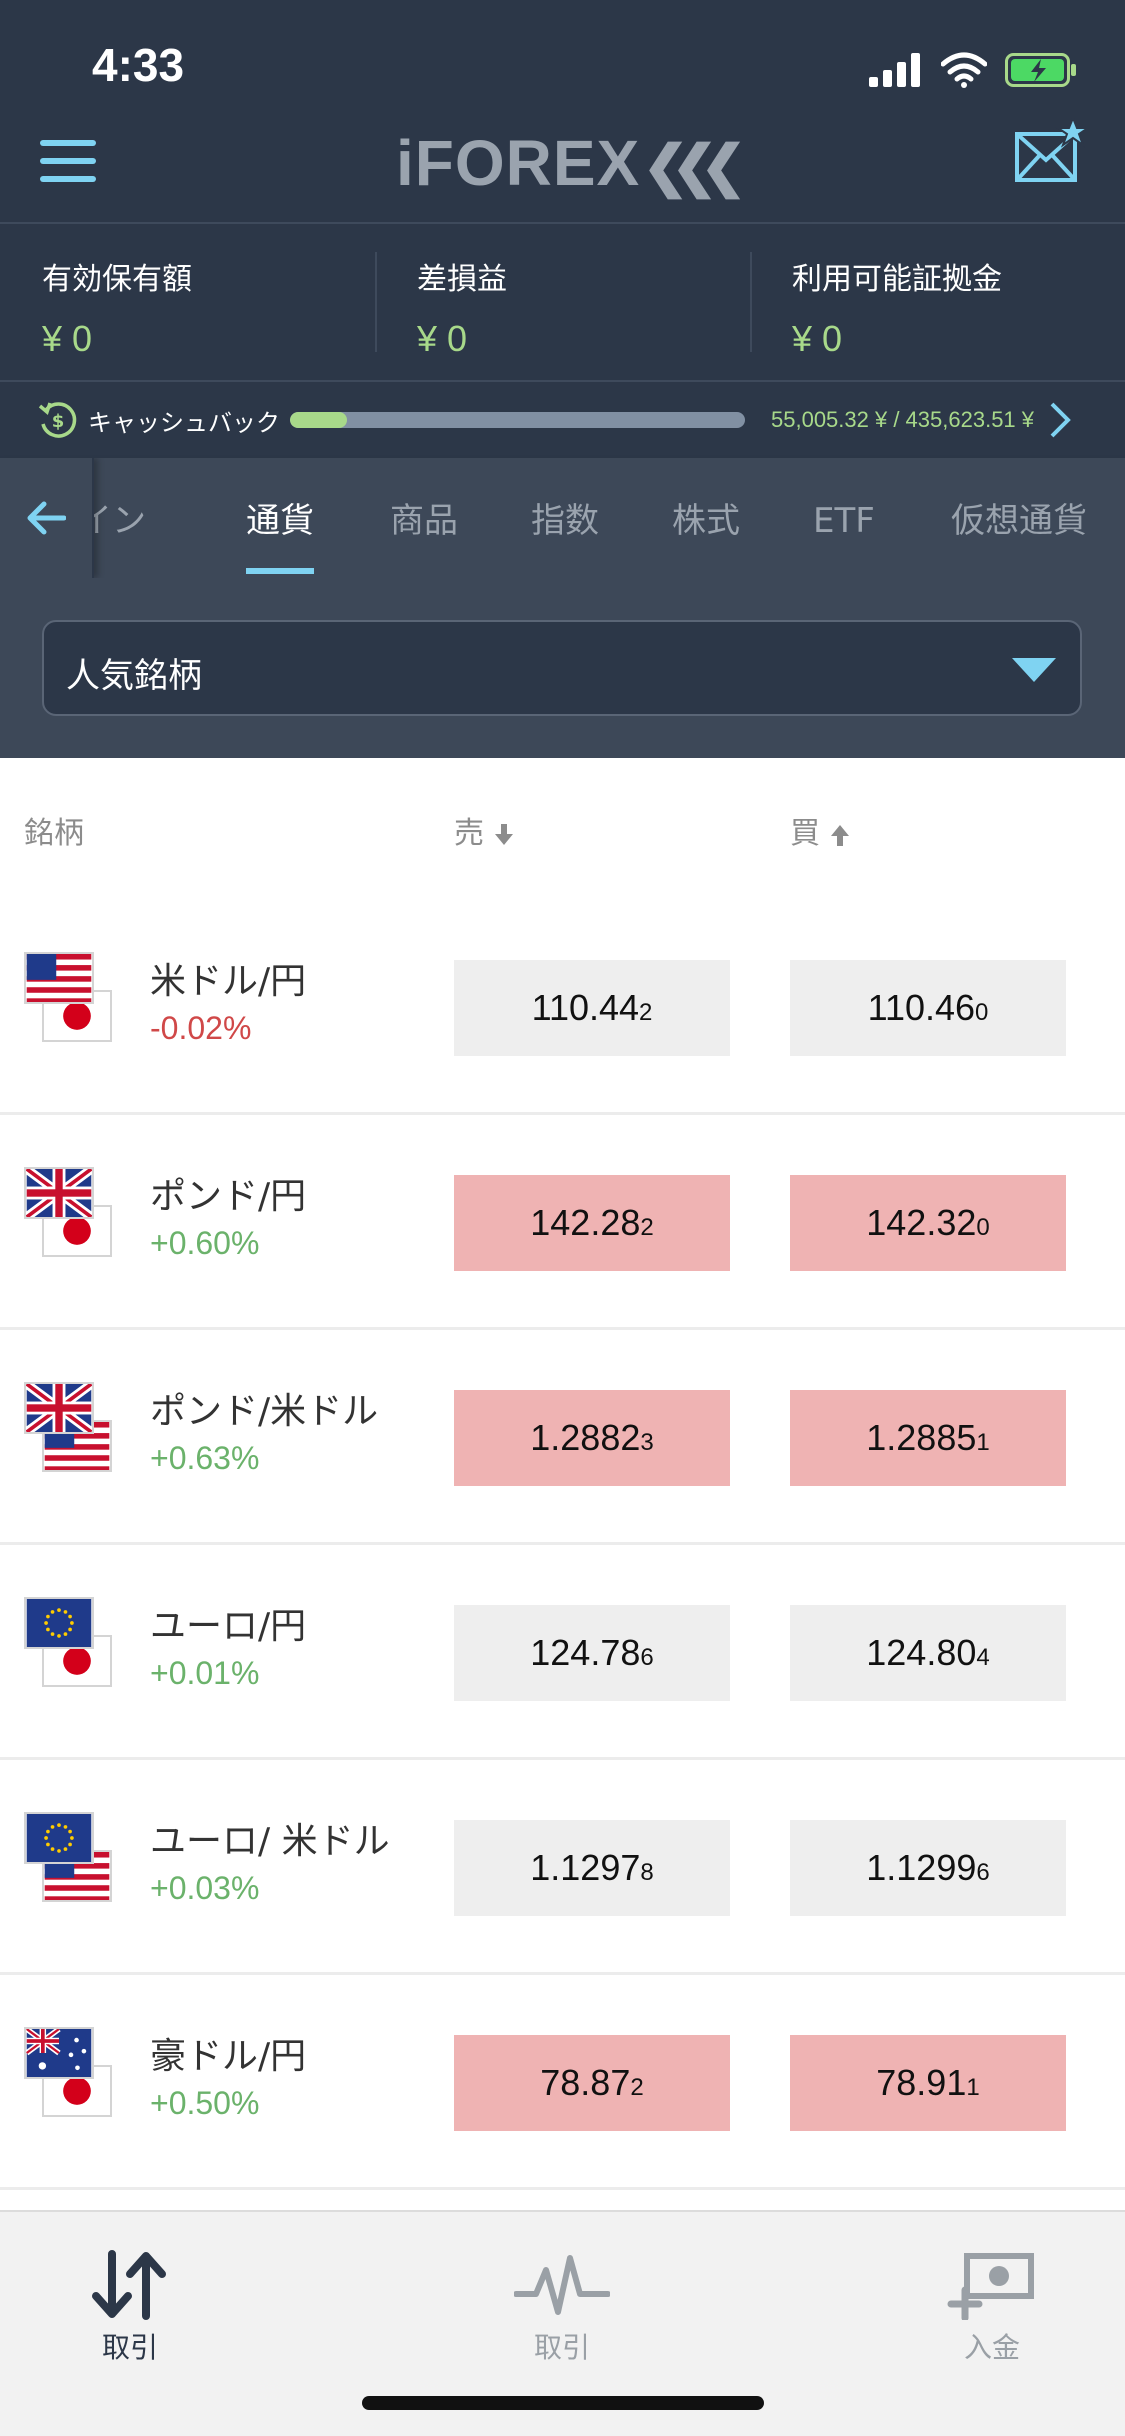  Describe the element at coordinates (59, 978) in the screenshot. I see `us-flag-icon` at that location.